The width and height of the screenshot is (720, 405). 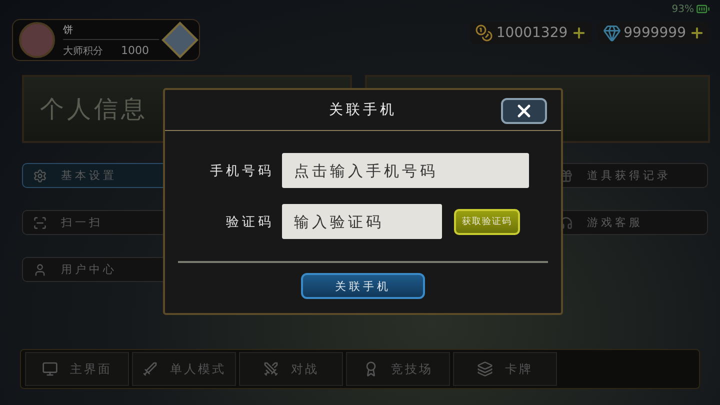 I want to click on nav-tab: 竞技场, so click(x=398, y=369).